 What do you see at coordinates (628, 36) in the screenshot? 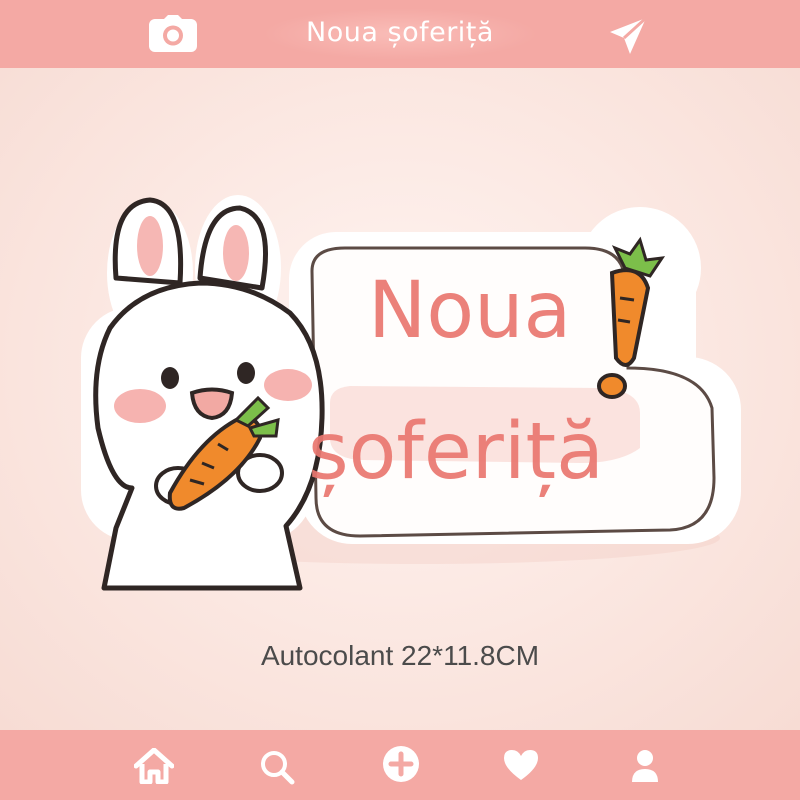
I see `send-icon` at bounding box center [628, 36].